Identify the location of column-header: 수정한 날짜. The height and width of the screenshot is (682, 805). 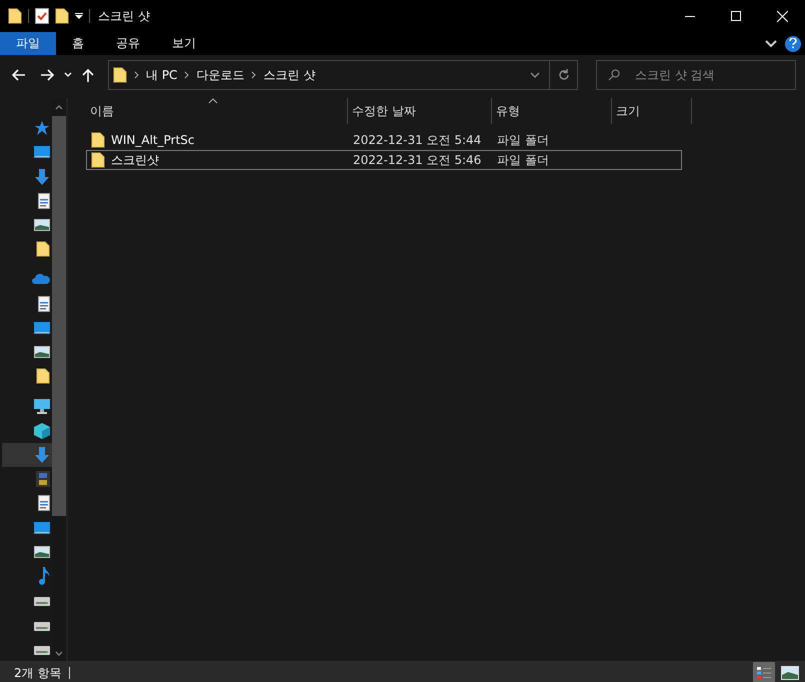
(420, 111).